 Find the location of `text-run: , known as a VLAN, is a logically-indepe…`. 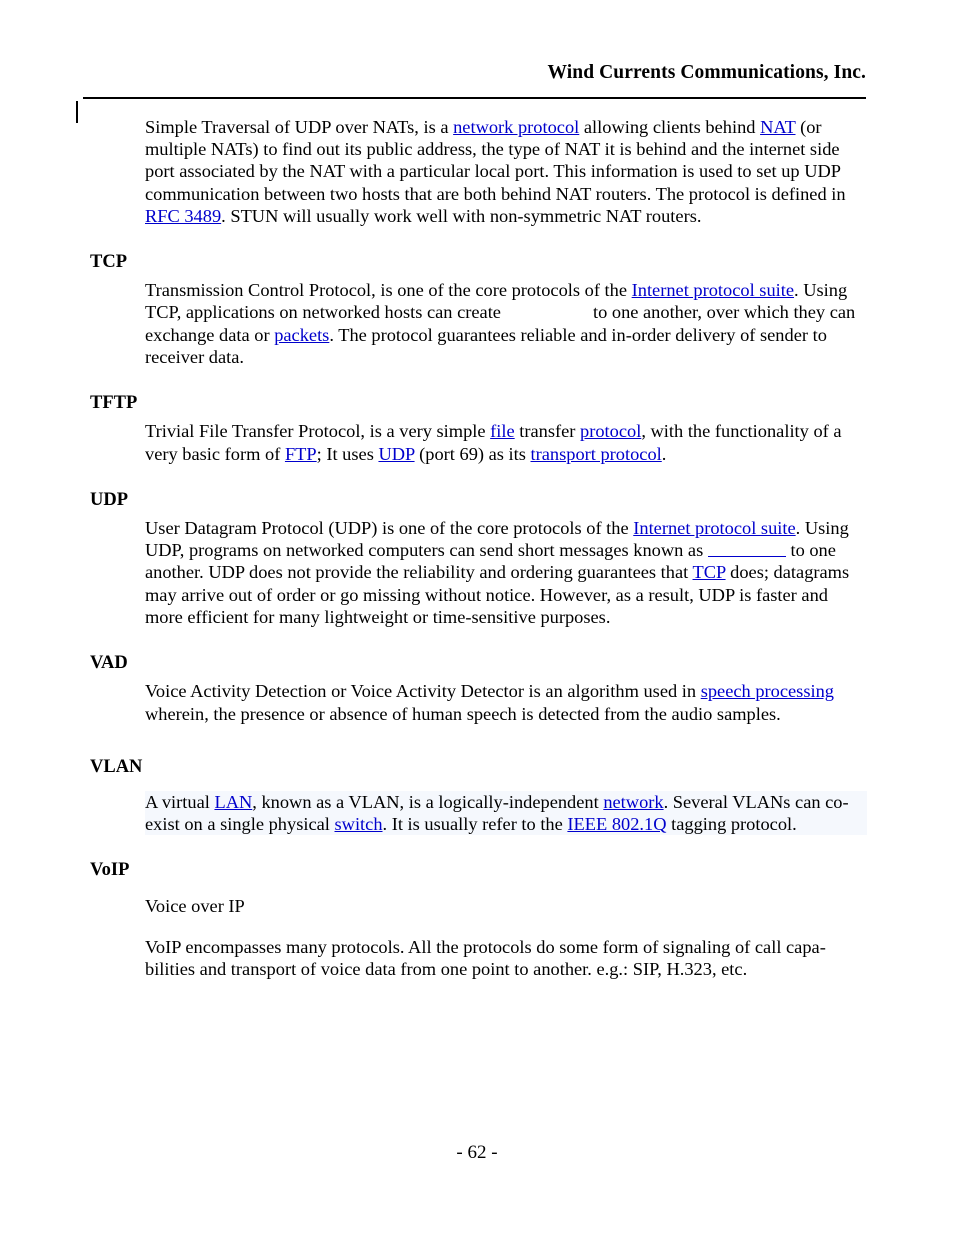

text-run: , known as a VLAN, is a logically-indepe… is located at coordinates (428, 802).